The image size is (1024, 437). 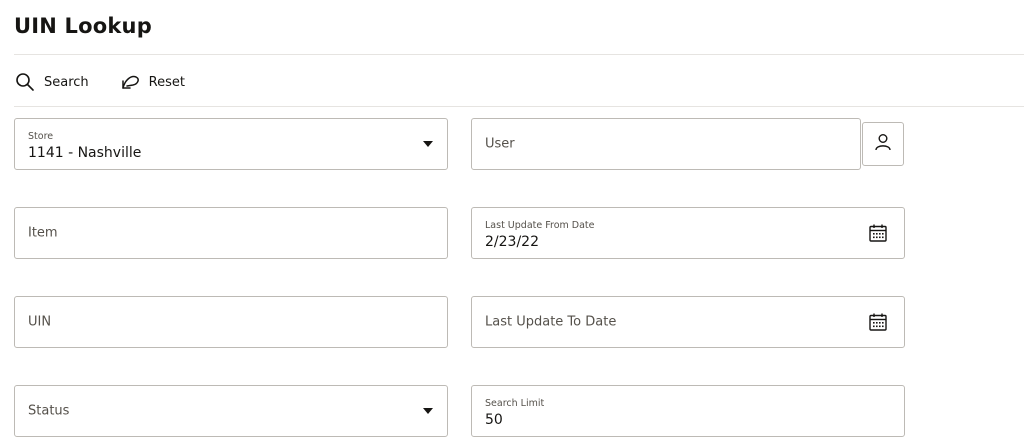 What do you see at coordinates (515, 403) in the screenshot?
I see `search-limit-label: Search Limit` at bounding box center [515, 403].